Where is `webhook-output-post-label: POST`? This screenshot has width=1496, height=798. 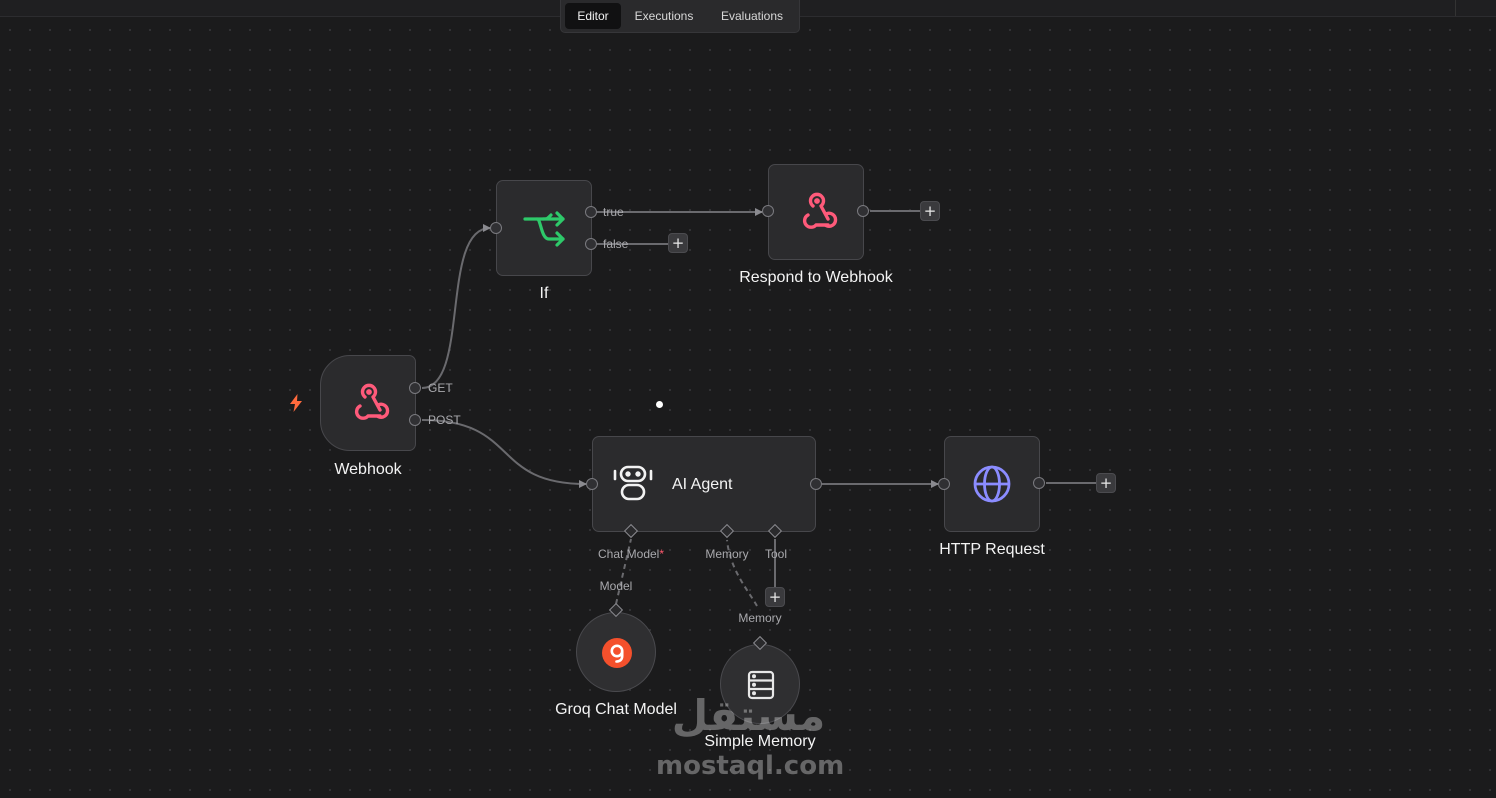
webhook-output-post-label: POST is located at coordinates (444, 420).